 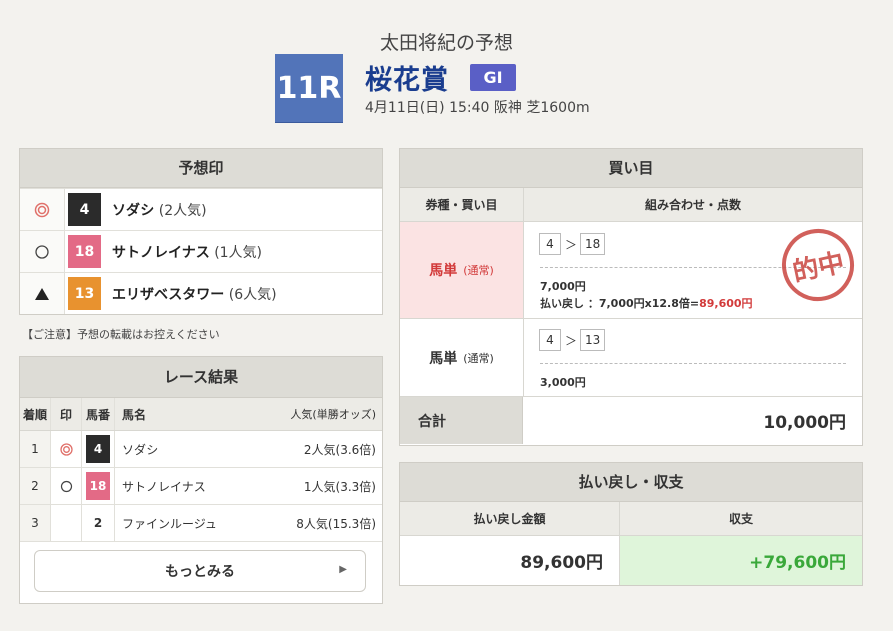 What do you see at coordinates (631, 358) in the screenshot?
I see `bet-row: 馬単 (通常) 4 ＞ 13 3,000円` at bounding box center [631, 358].